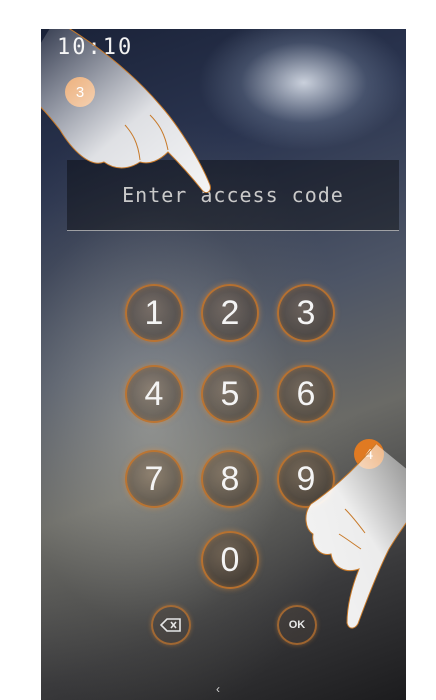 This screenshot has width=436, height=700. I want to click on backspace-button, so click(171, 625).